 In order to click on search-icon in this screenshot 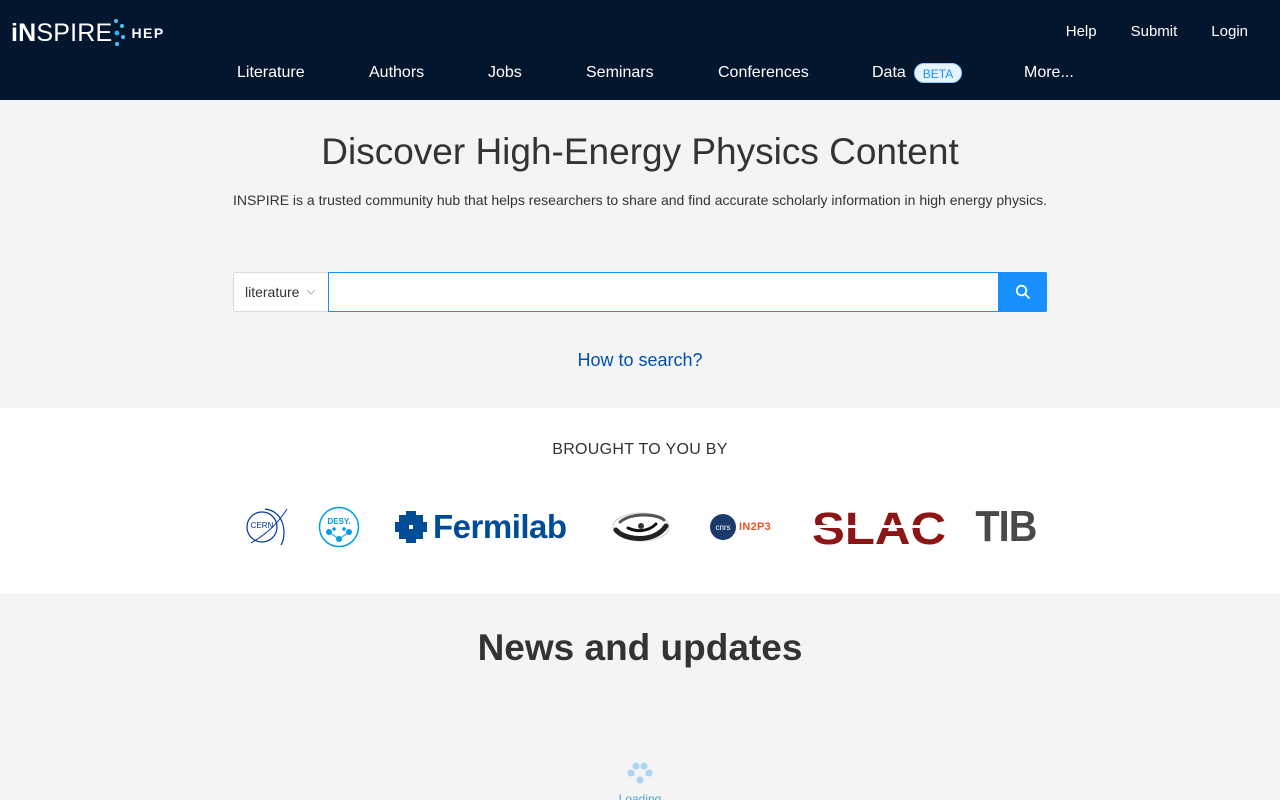, I will do `click(1022, 291)`.